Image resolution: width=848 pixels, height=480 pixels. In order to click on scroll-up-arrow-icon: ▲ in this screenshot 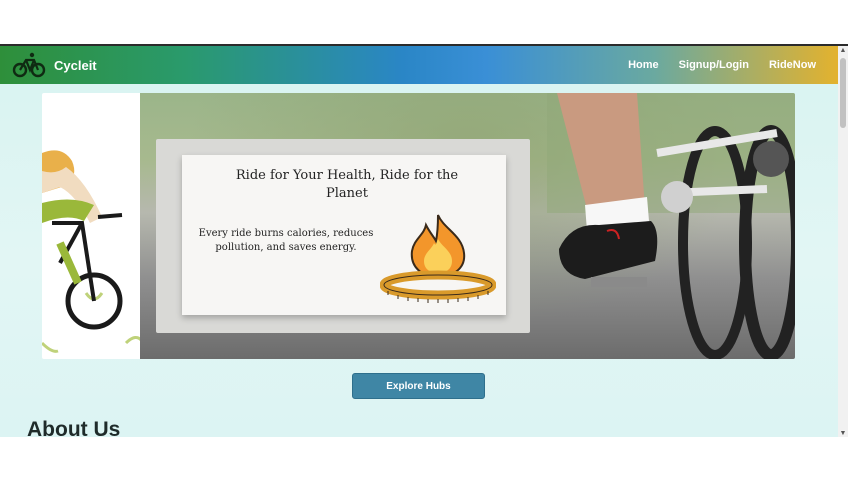, I will do `click(843, 51)`.